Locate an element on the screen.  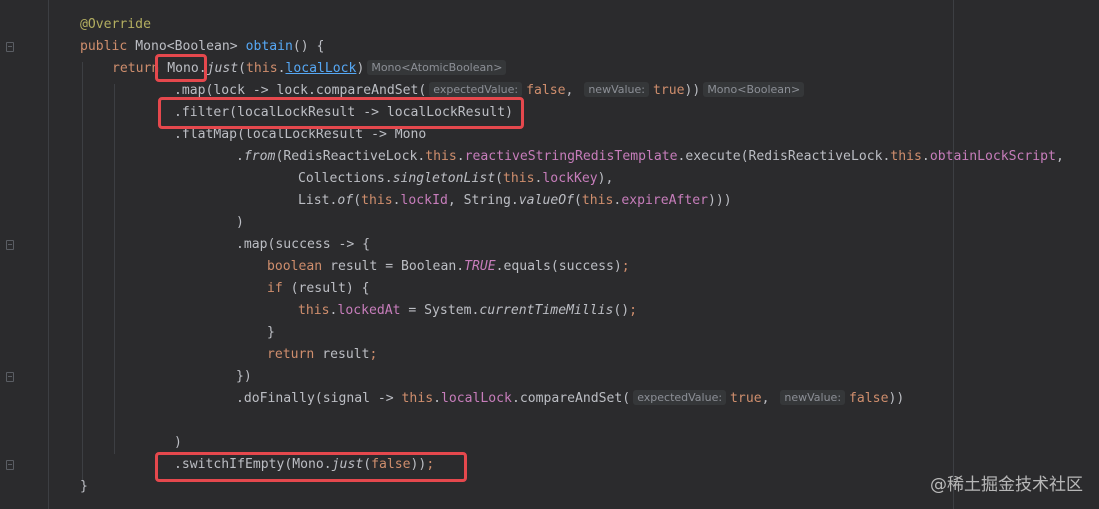
keyword: boolean is located at coordinates (299, 266).